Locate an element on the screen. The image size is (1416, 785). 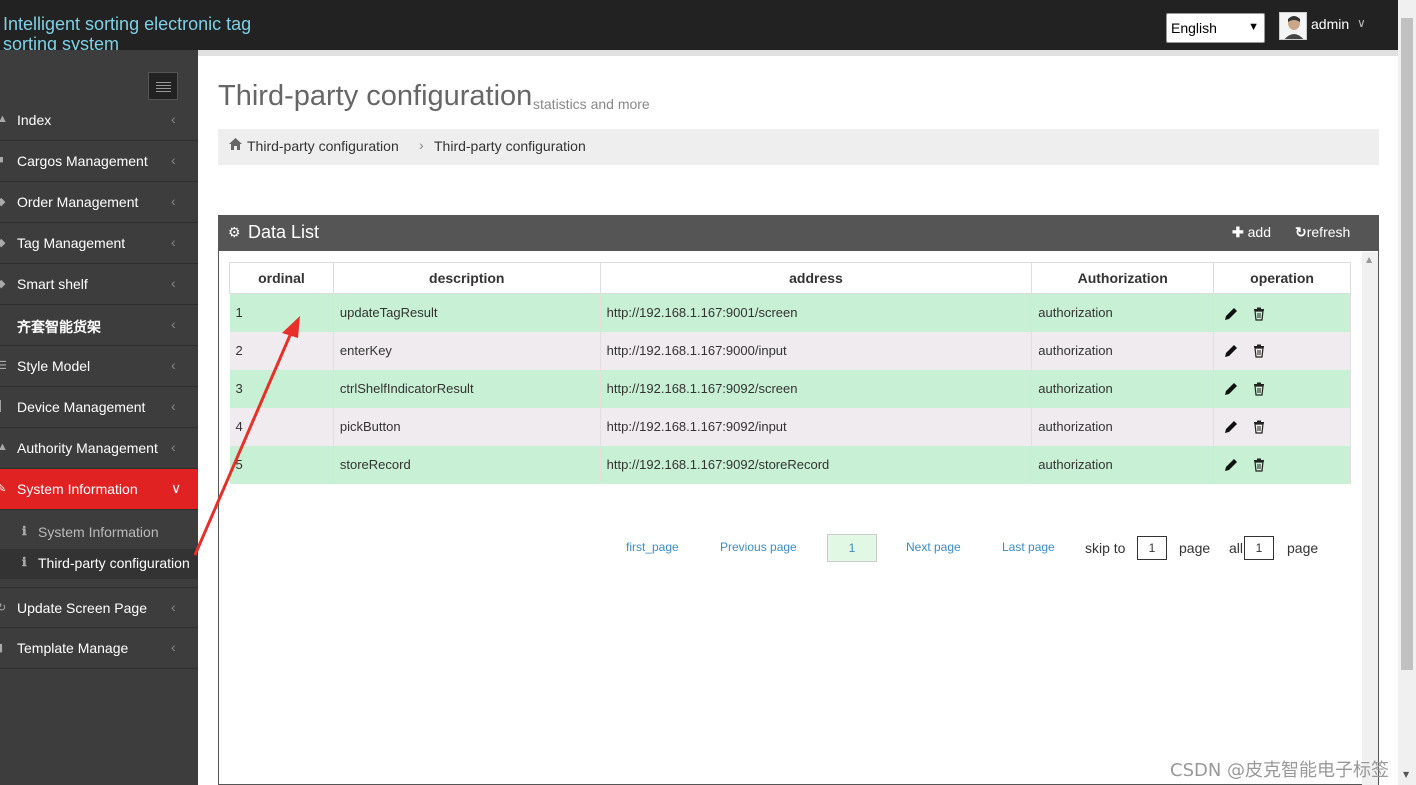
cell-ordinal: 1 is located at coordinates (281, 312).